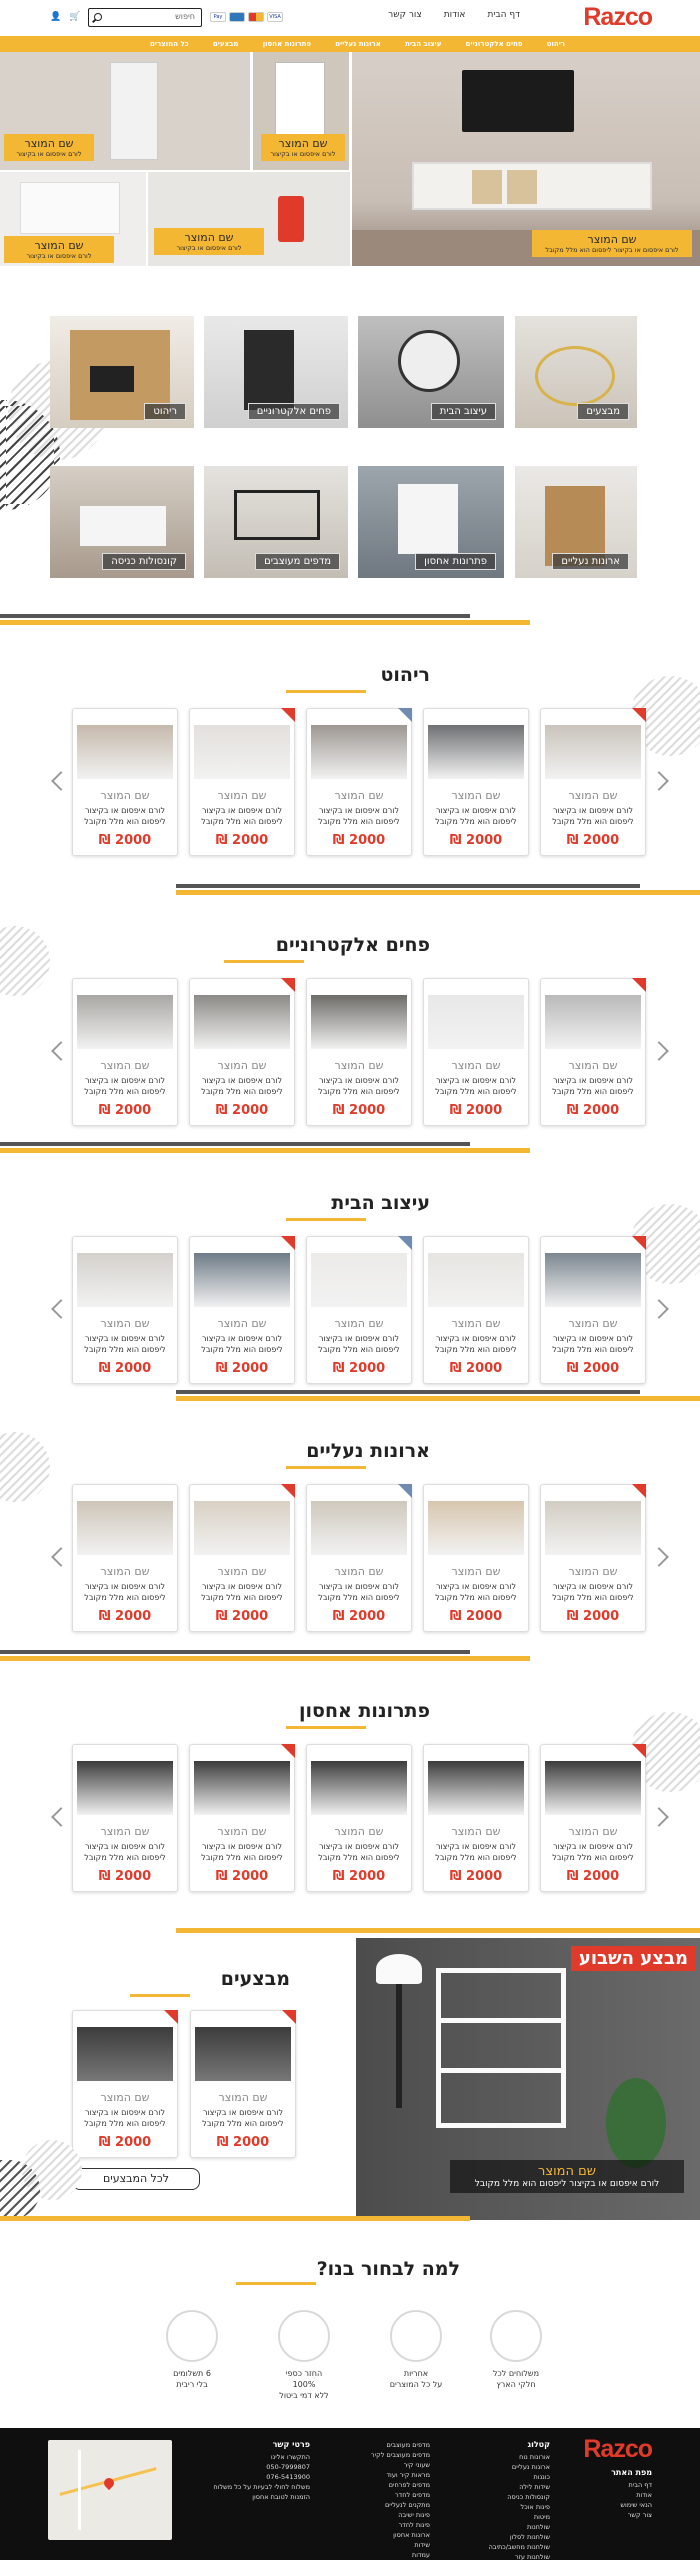  Describe the element at coordinates (375, 2555) in the screenshot. I see `footer-link: עמדות` at that location.